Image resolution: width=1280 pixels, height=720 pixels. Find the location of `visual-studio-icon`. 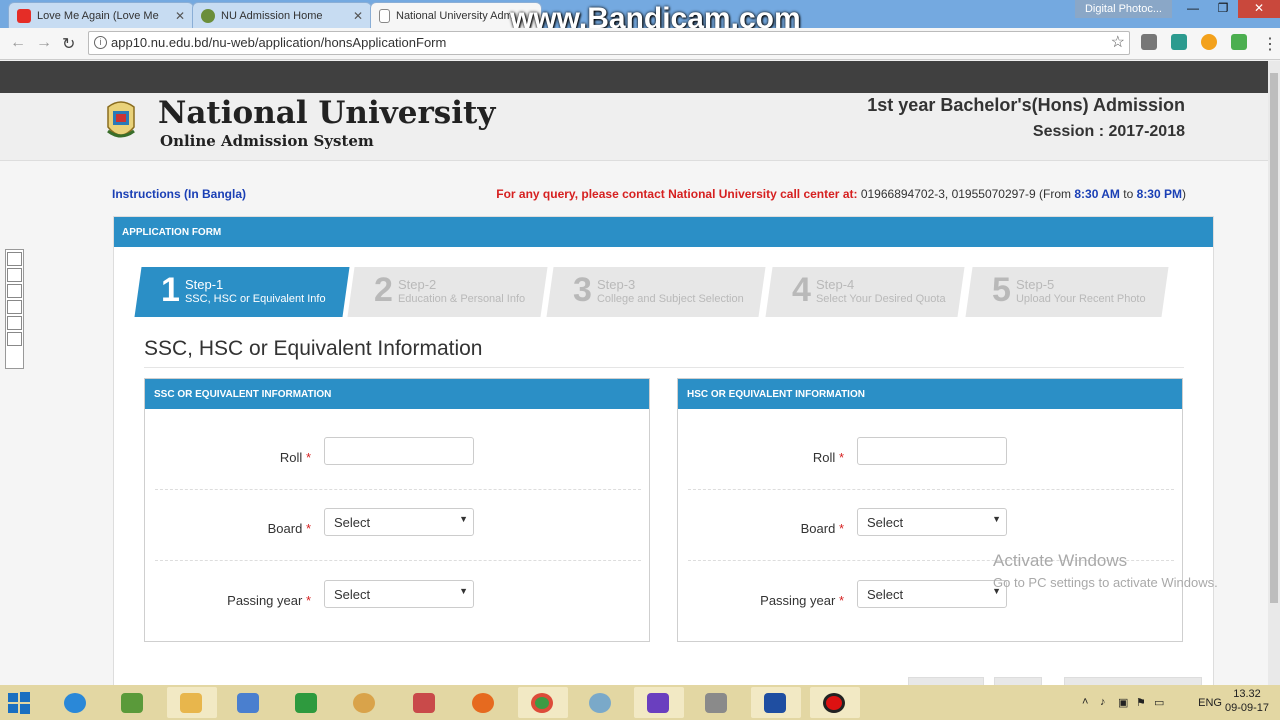

visual-studio-icon is located at coordinates (658, 703).